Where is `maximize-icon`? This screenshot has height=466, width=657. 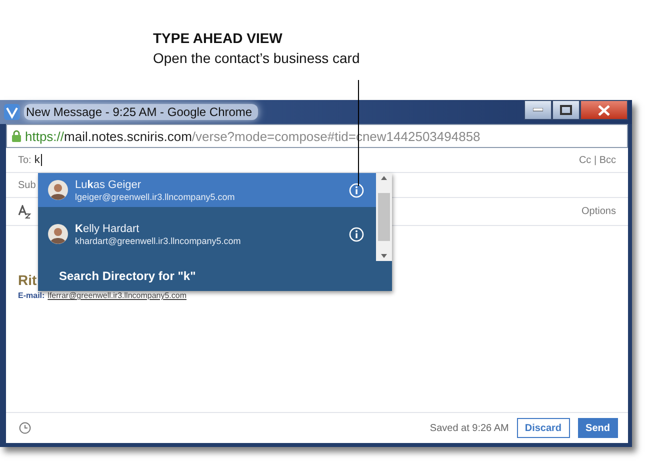 maximize-icon is located at coordinates (566, 110).